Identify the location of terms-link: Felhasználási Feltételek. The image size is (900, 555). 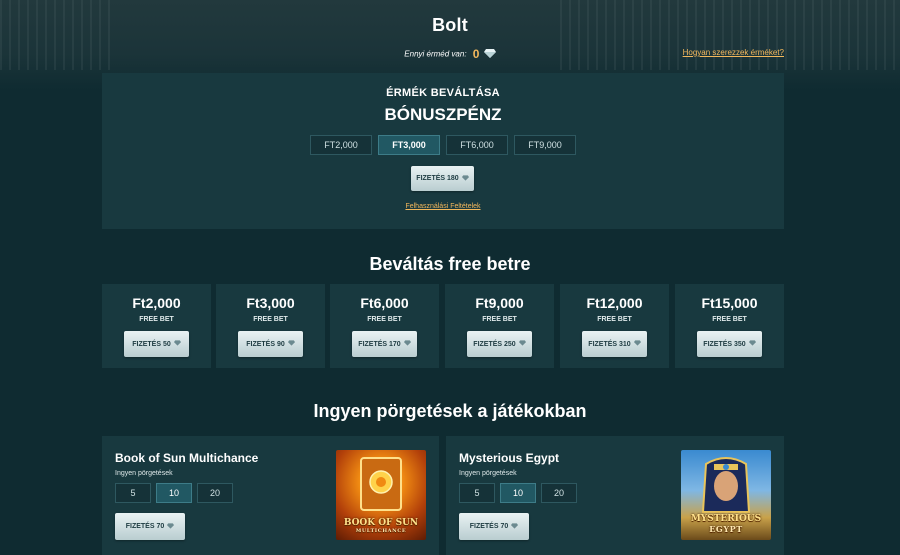
(443, 206).